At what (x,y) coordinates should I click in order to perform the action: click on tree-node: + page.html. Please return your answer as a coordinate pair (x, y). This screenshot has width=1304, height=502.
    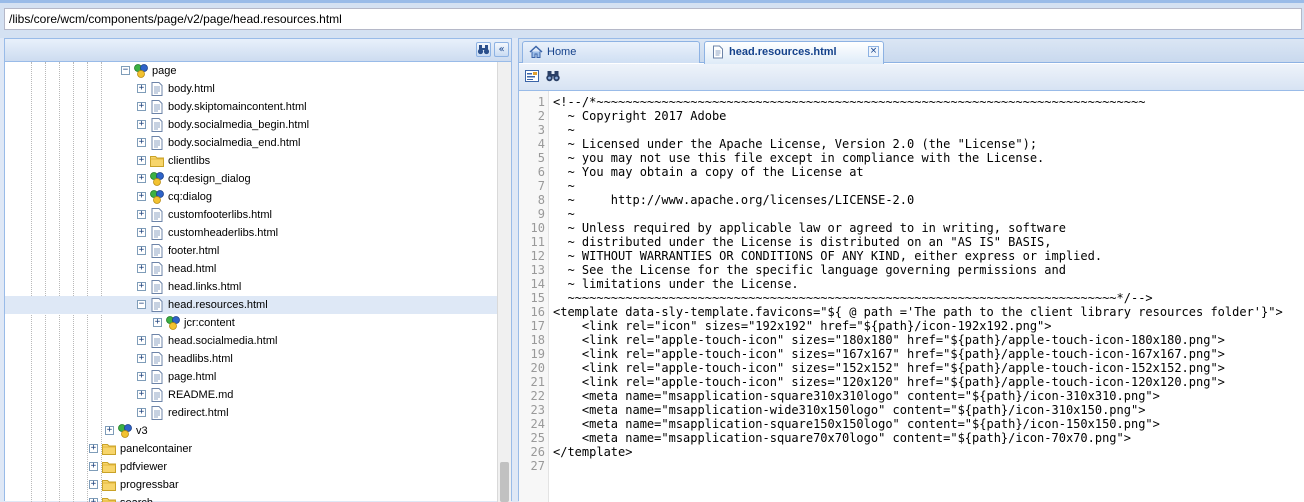
    Looking at the image, I should click on (251, 377).